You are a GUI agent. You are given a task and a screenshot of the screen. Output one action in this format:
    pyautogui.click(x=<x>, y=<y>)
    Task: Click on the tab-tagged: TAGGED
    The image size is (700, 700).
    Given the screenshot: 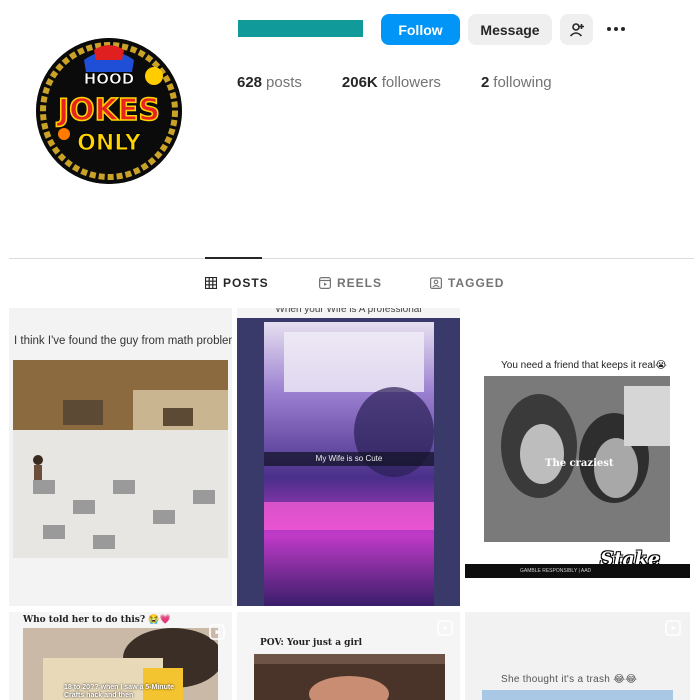 What is the action you would take?
    pyautogui.click(x=467, y=283)
    